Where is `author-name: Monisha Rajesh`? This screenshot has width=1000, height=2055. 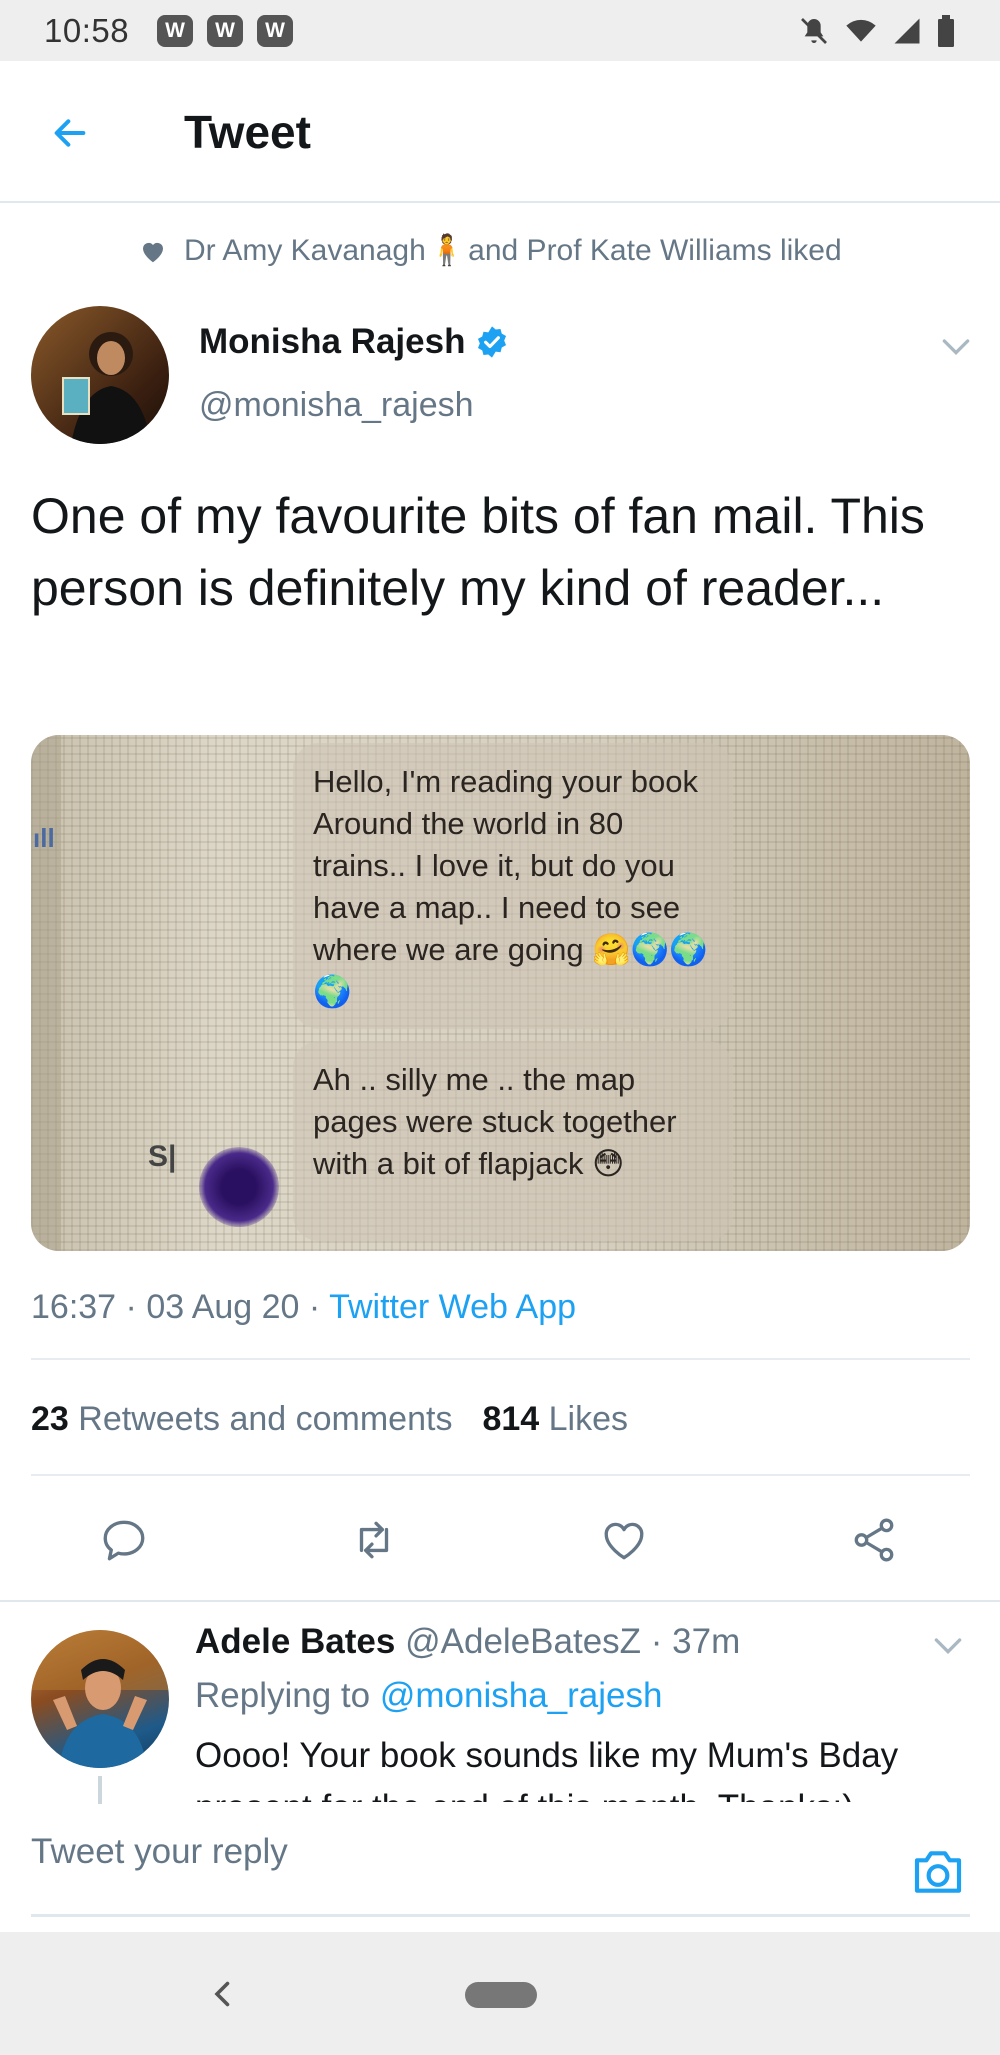
author-name: Monisha Rajesh is located at coordinates (354, 342).